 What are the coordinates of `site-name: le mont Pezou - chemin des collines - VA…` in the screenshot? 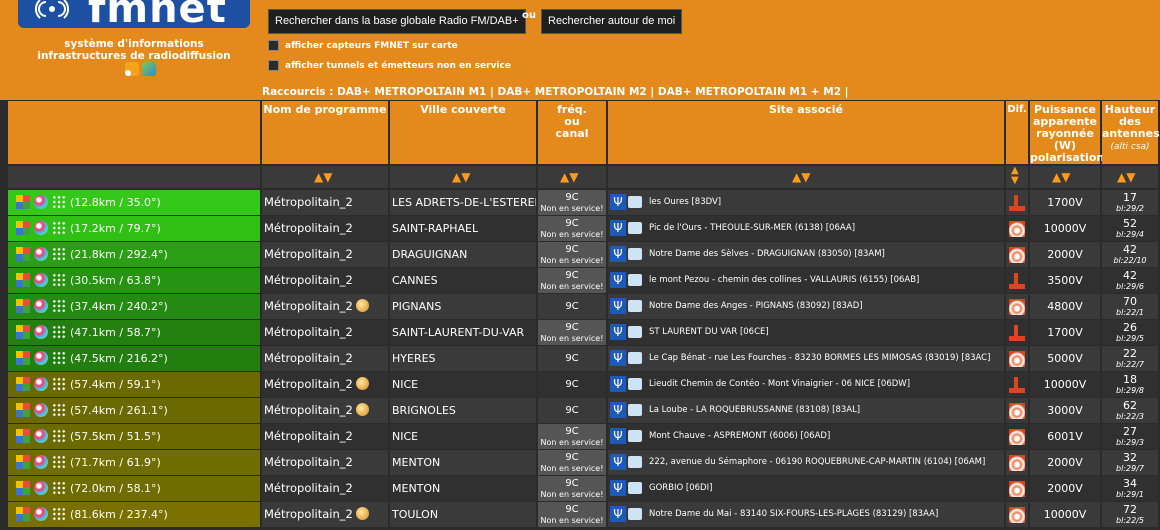 It's located at (784, 280).